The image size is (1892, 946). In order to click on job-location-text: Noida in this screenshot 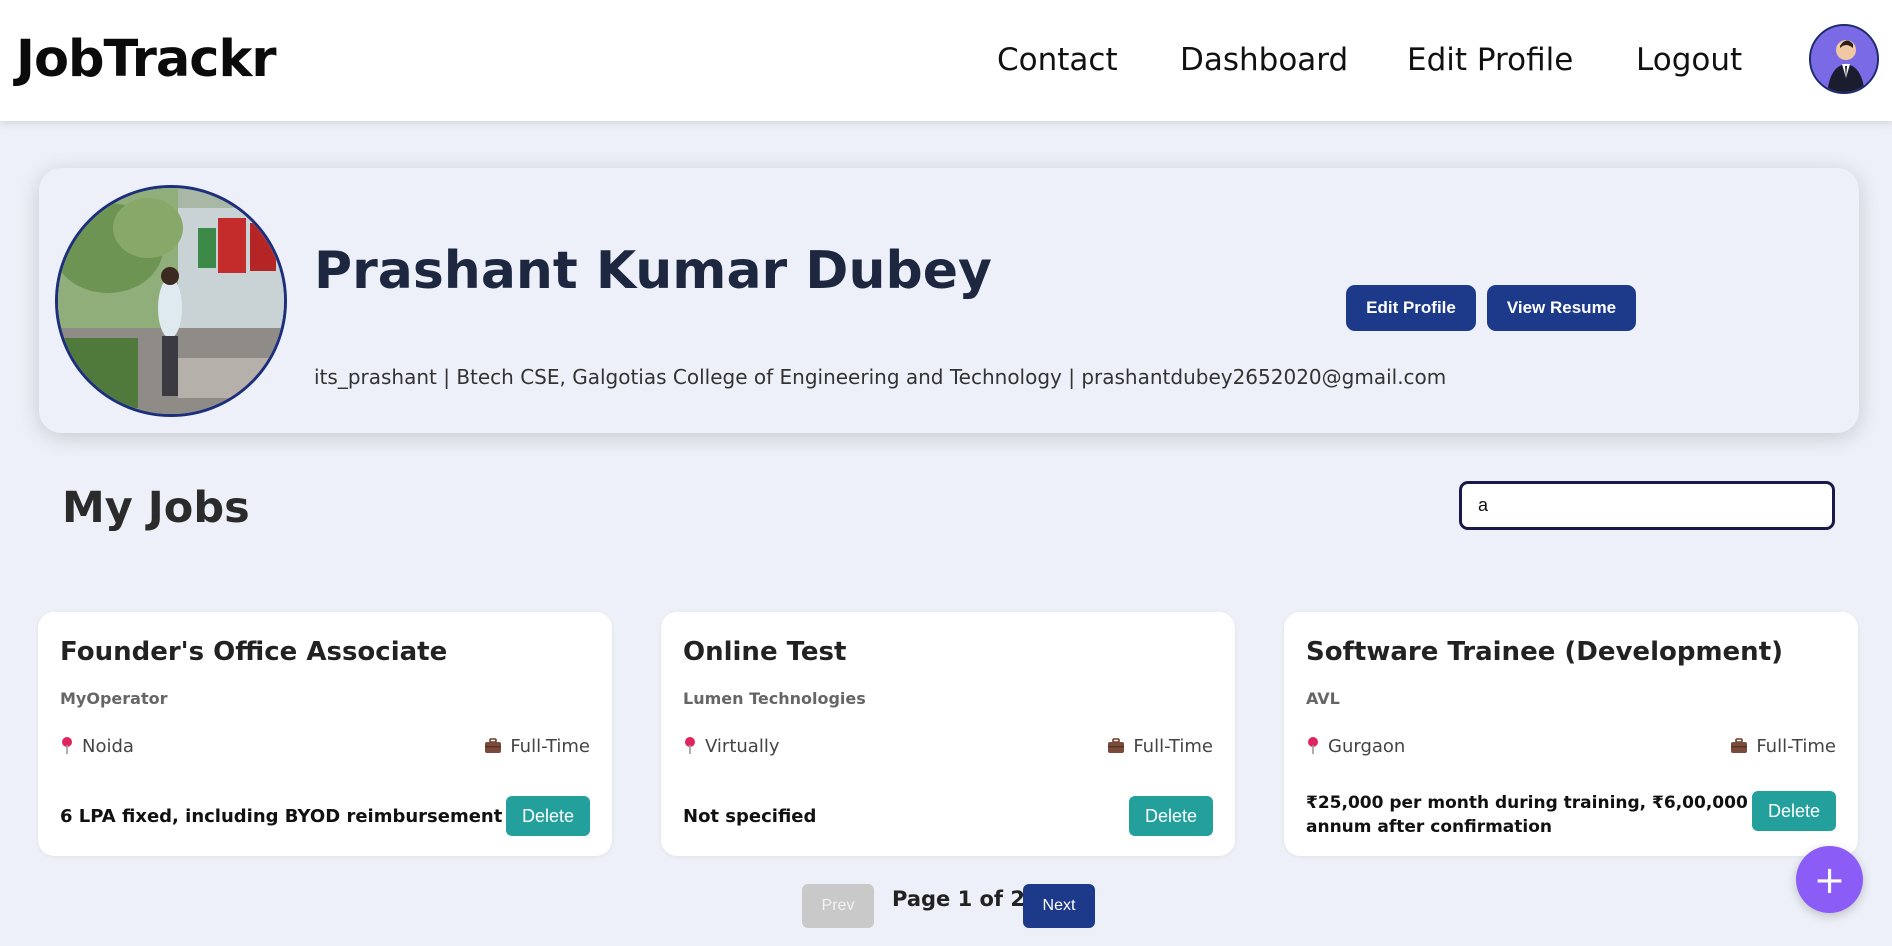, I will do `click(108, 746)`.